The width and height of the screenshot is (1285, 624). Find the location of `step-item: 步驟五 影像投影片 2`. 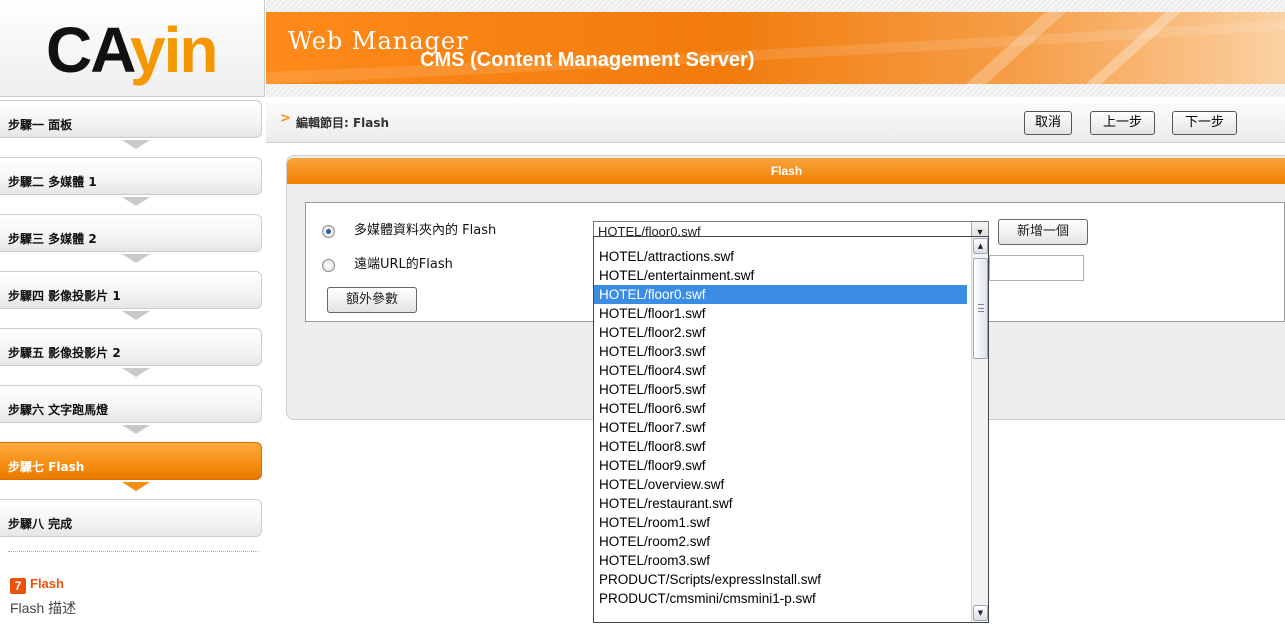

step-item: 步驟五 影像投影片 2 is located at coordinates (132, 352).